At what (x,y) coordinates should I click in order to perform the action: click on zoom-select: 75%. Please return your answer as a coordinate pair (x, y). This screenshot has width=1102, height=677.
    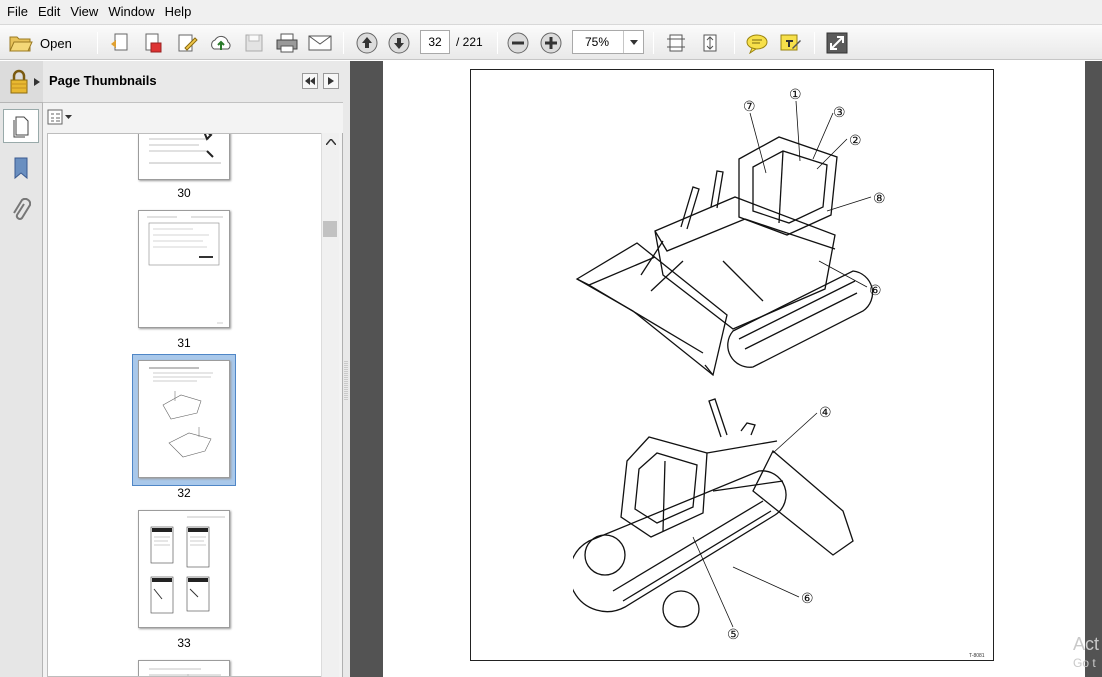
    Looking at the image, I should click on (608, 42).